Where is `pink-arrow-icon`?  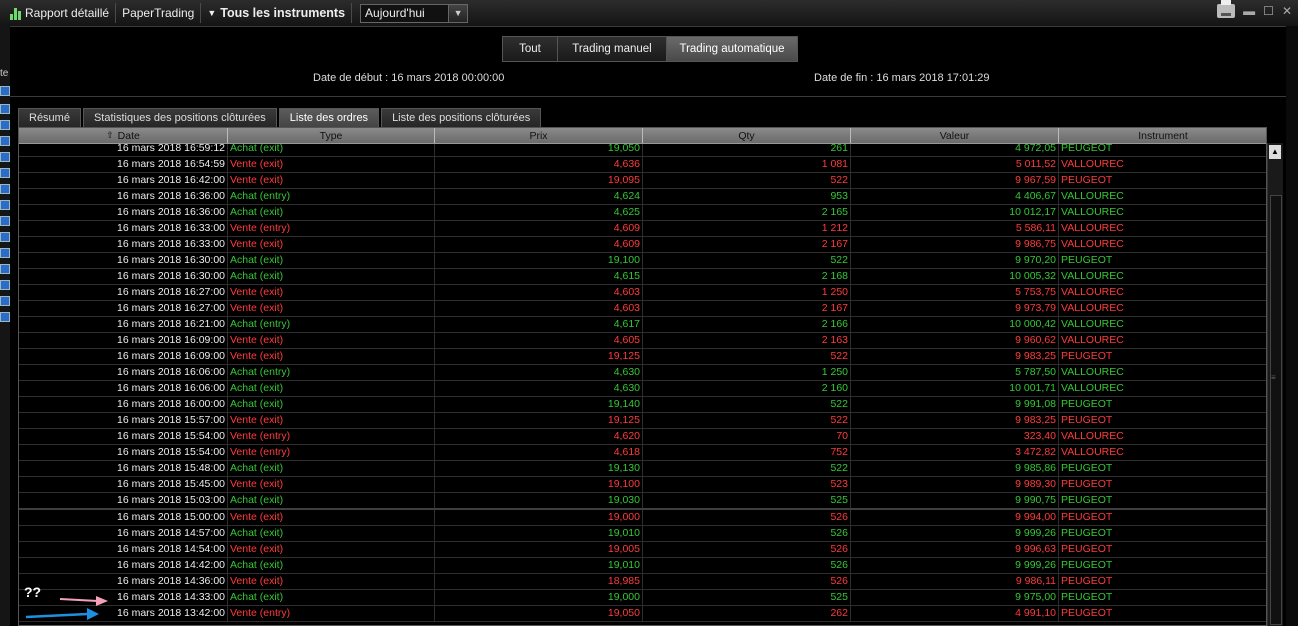 pink-arrow-icon is located at coordinates (83, 601).